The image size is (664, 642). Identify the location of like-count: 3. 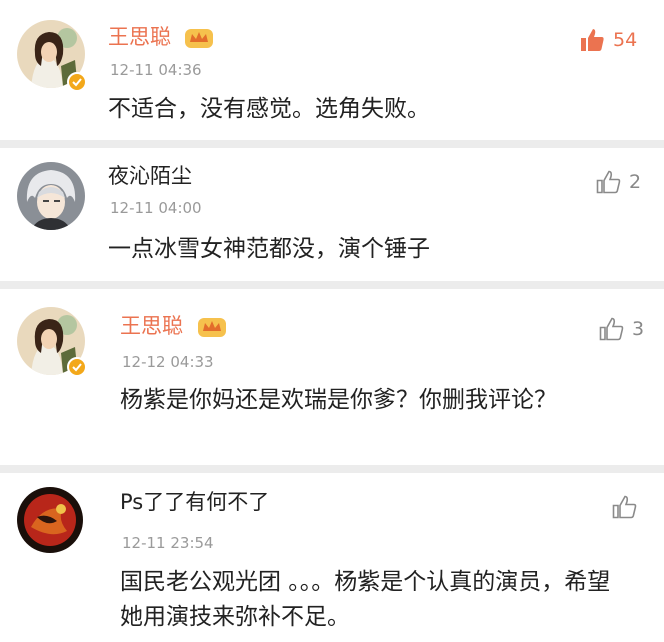
(638, 329).